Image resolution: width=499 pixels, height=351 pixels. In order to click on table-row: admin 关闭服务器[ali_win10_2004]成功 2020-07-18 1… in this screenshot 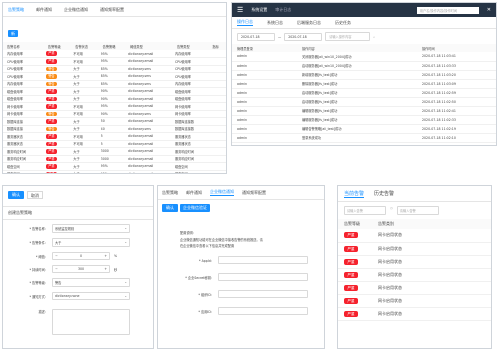, I will do `click(364, 56)`.